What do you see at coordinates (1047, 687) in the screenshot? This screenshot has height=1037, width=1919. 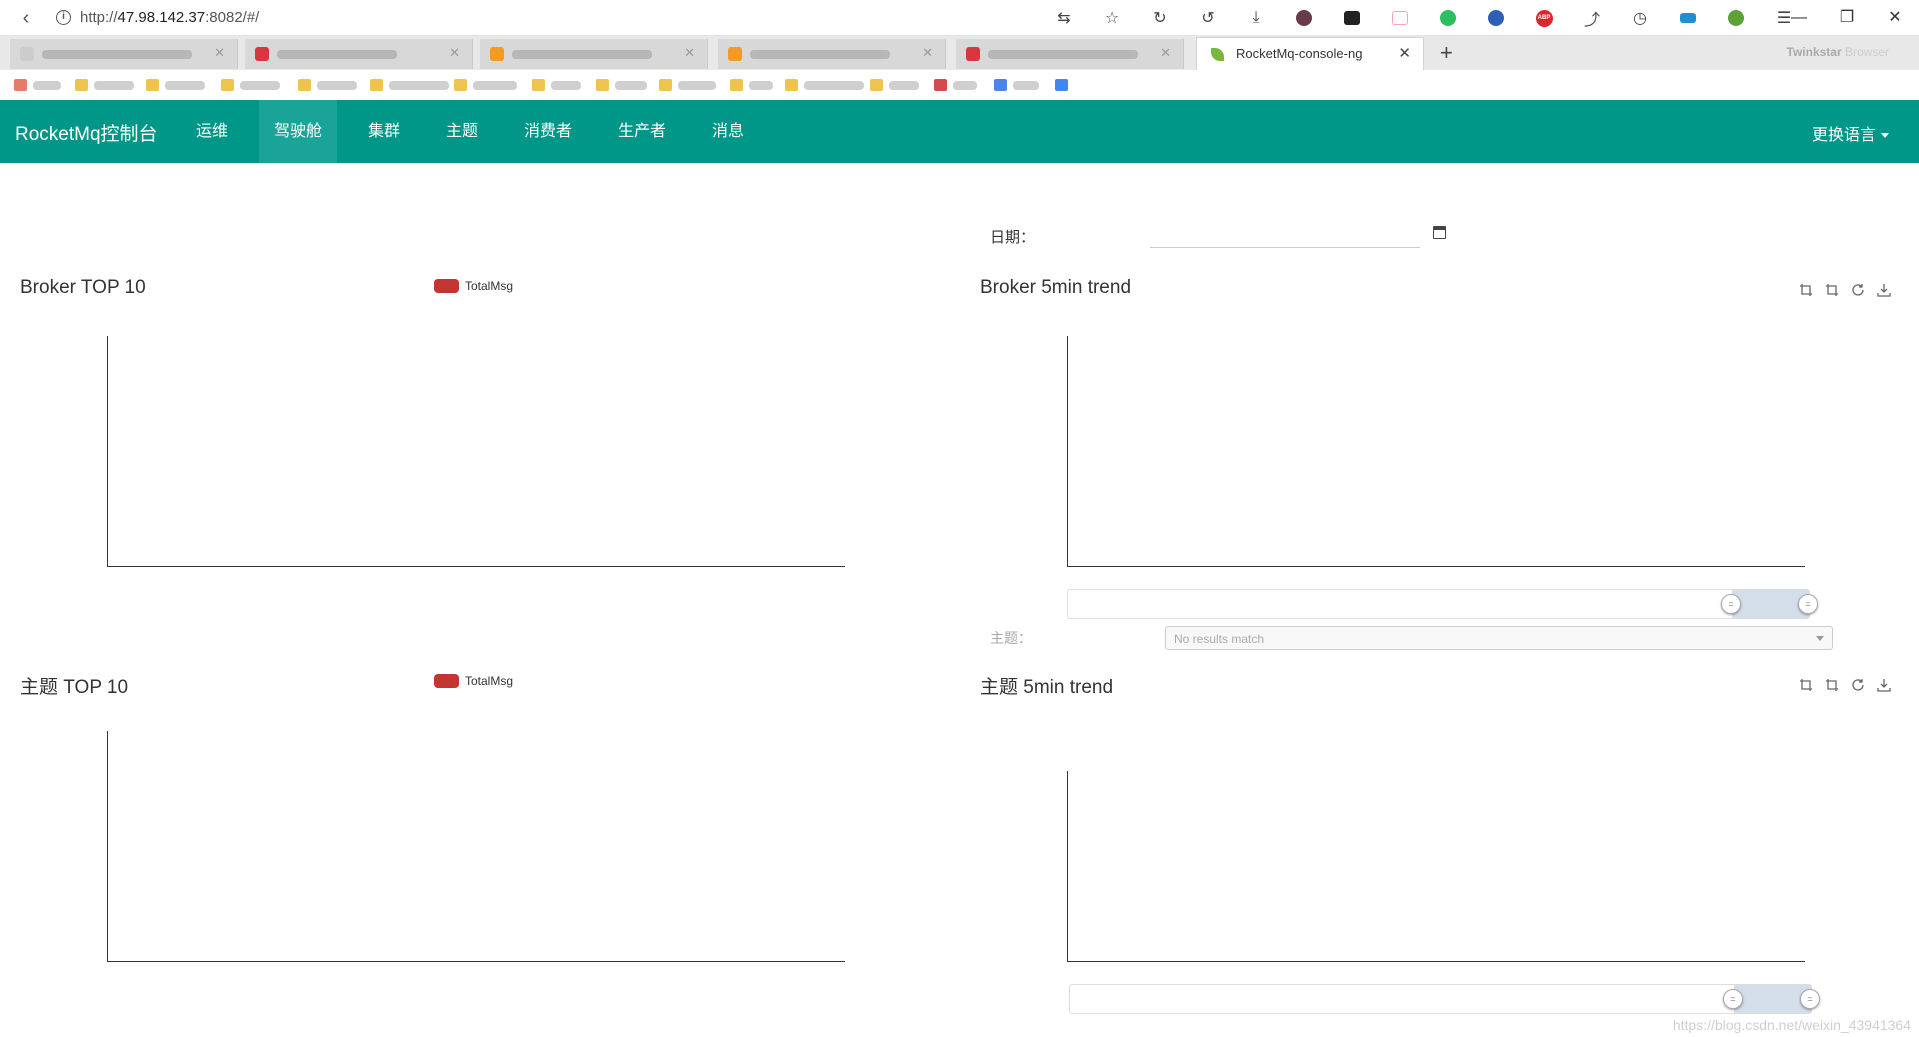 I see `topic-trend-title: 主题 5min trend` at bounding box center [1047, 687].